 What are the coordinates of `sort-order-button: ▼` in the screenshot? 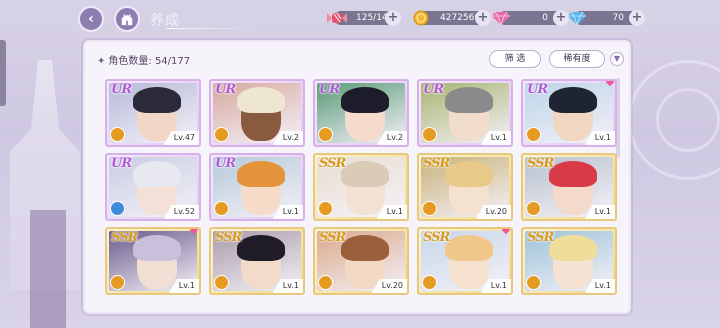 It's located at (617, 59).